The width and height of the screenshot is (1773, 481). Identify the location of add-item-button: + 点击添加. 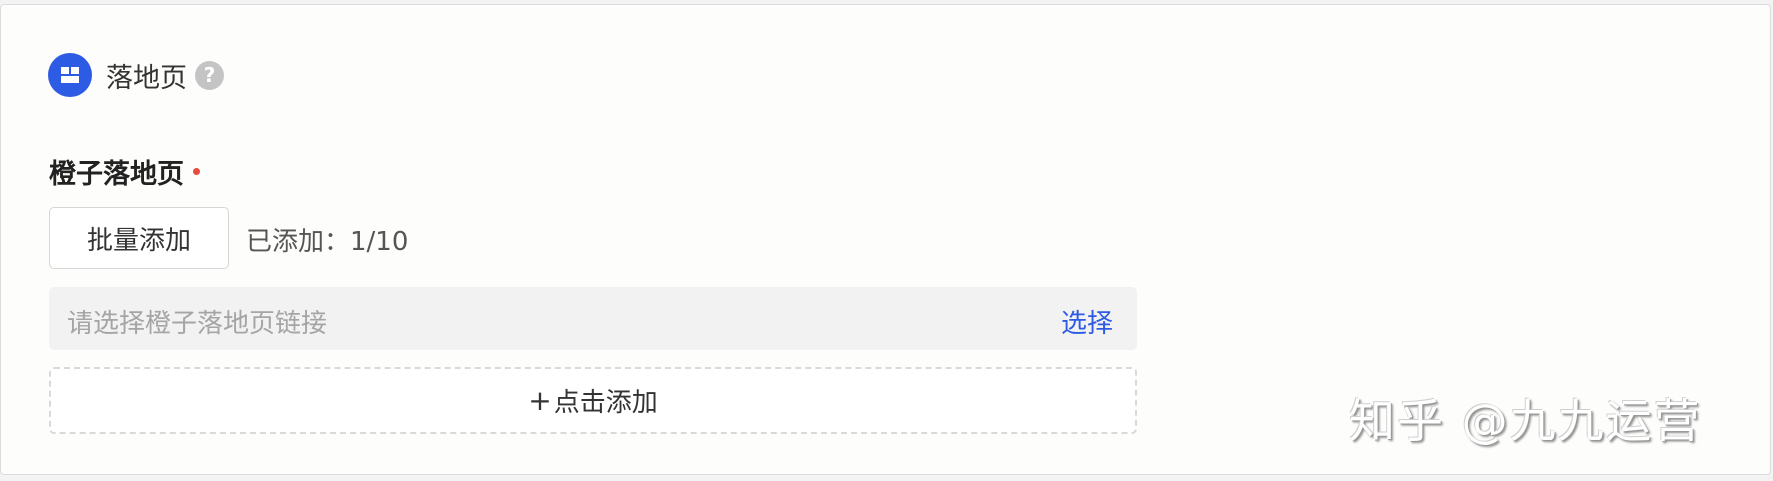
(593, 400).